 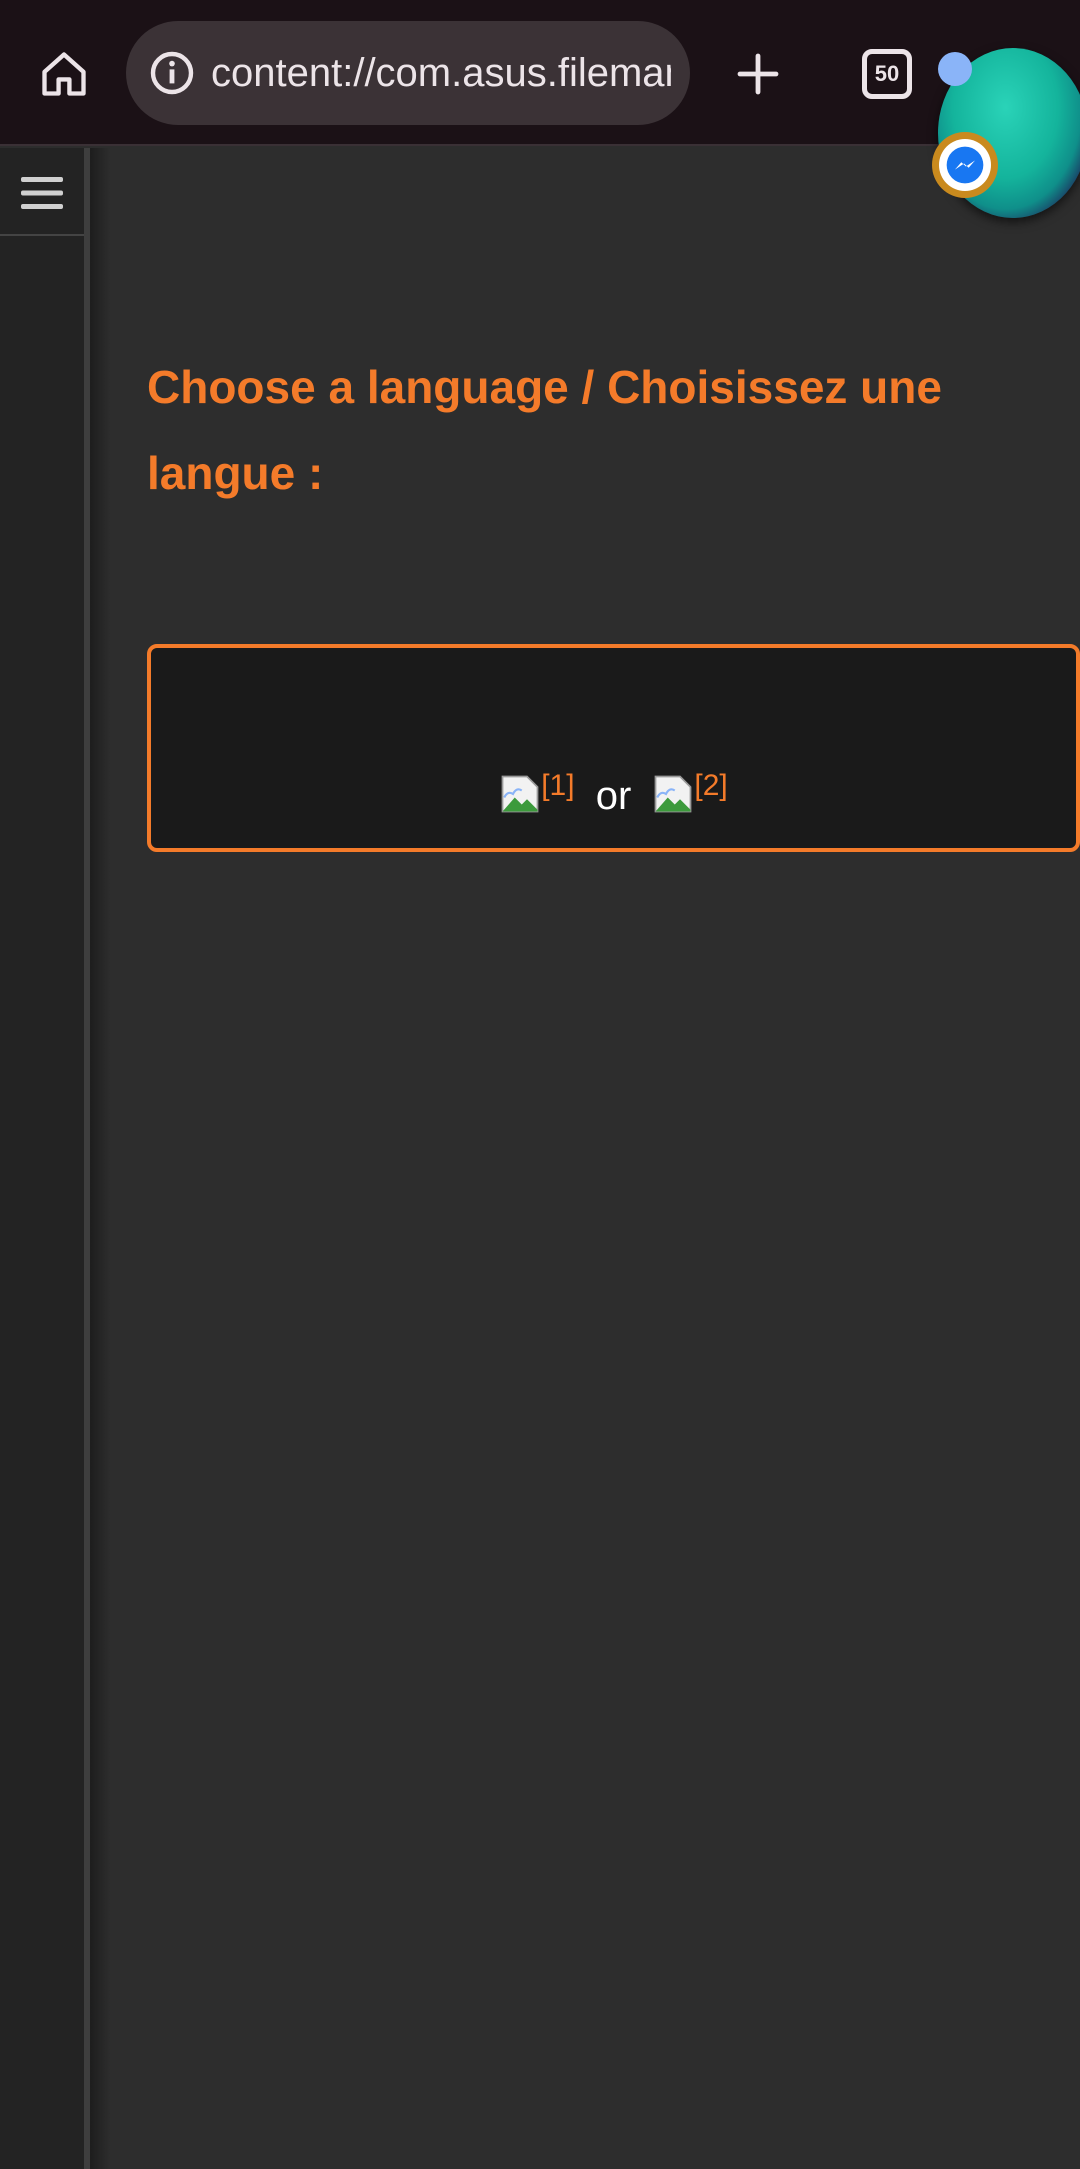 I want to click on hamburger-menu-icon, so click(x=42, y=193).